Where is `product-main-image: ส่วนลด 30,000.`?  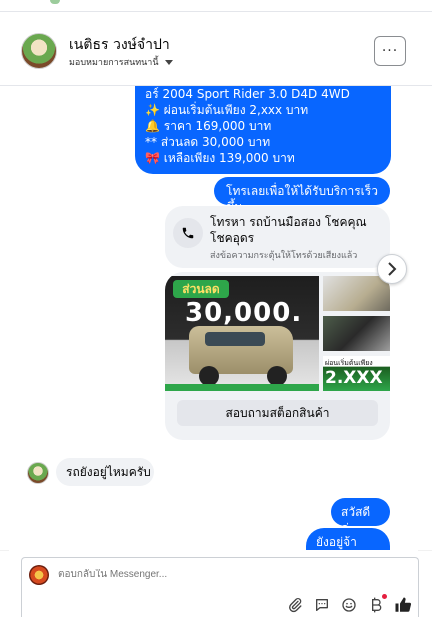 product-main-image: ส่วนลด 30,000. is located at coordinates (242, 333).